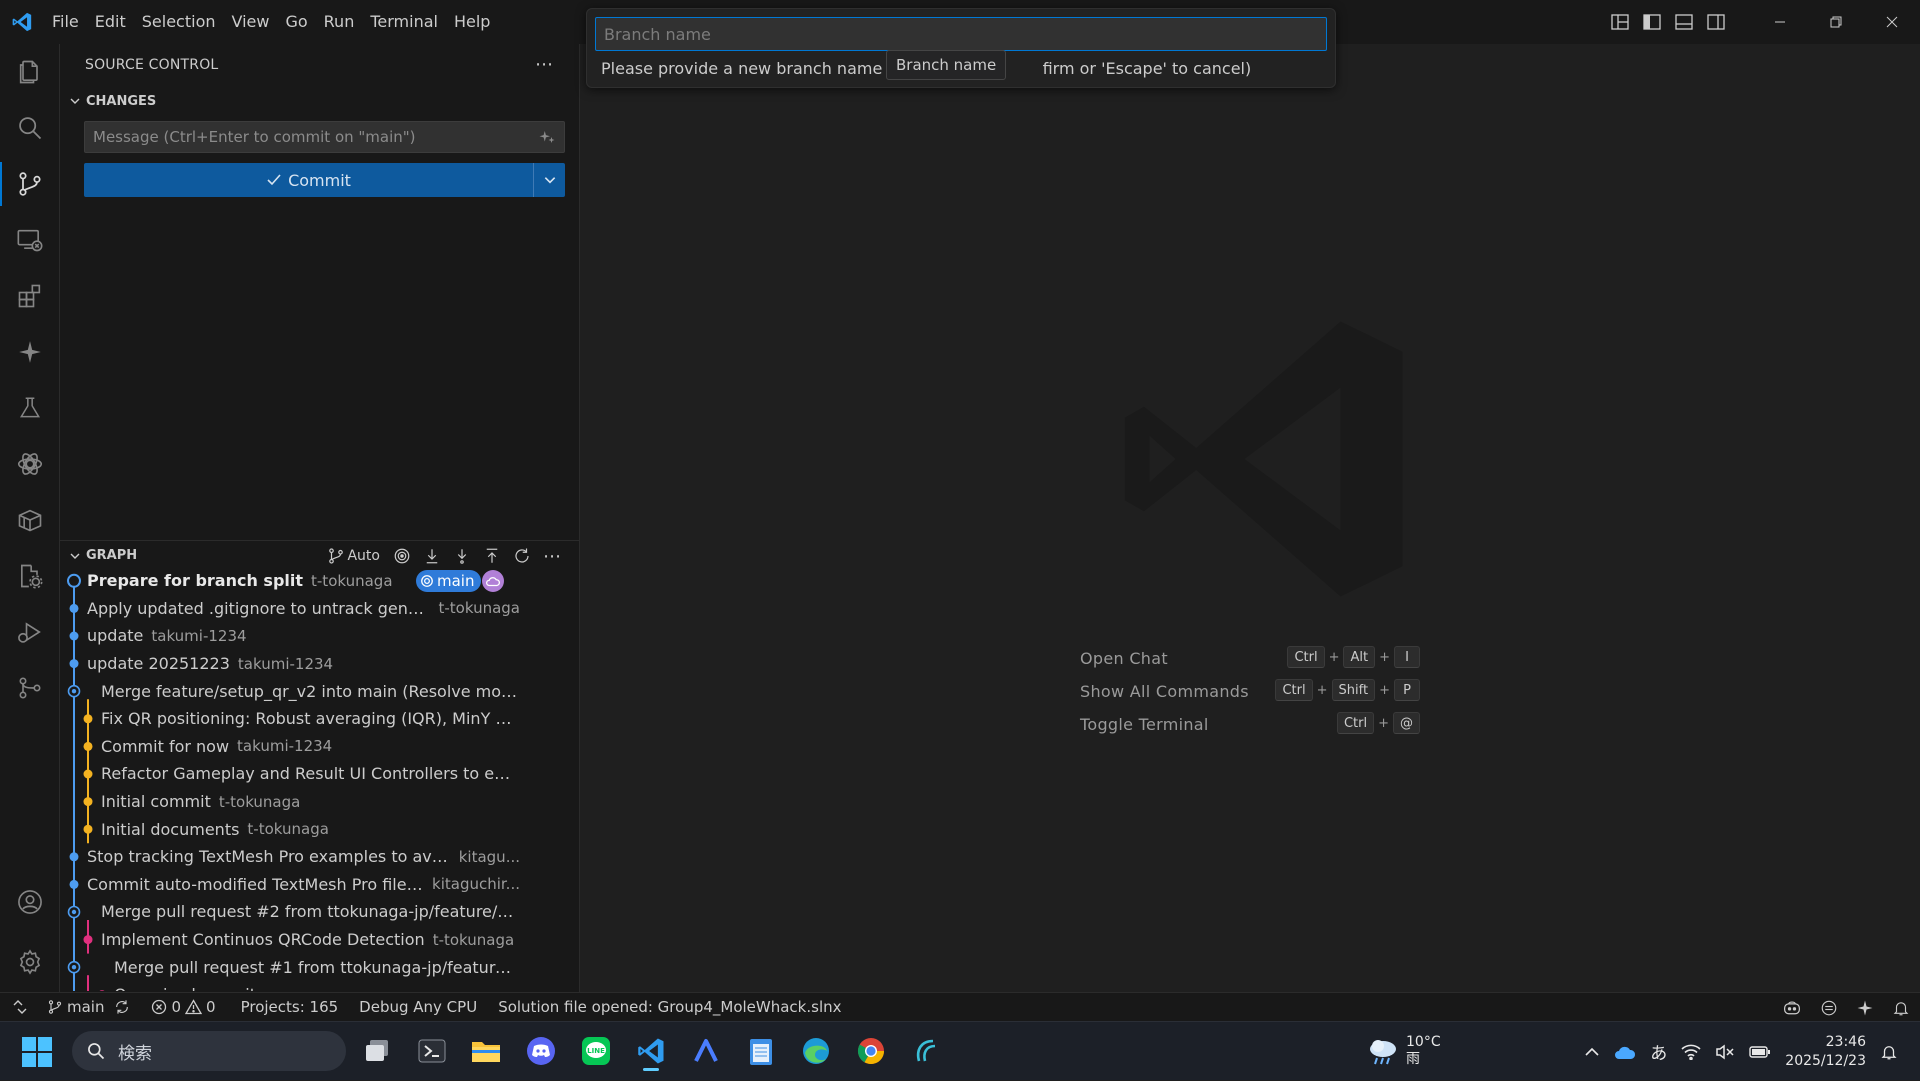 This screenshot has height=1081, width=1920. I want to click on commit-message: update, so click(115, 636).